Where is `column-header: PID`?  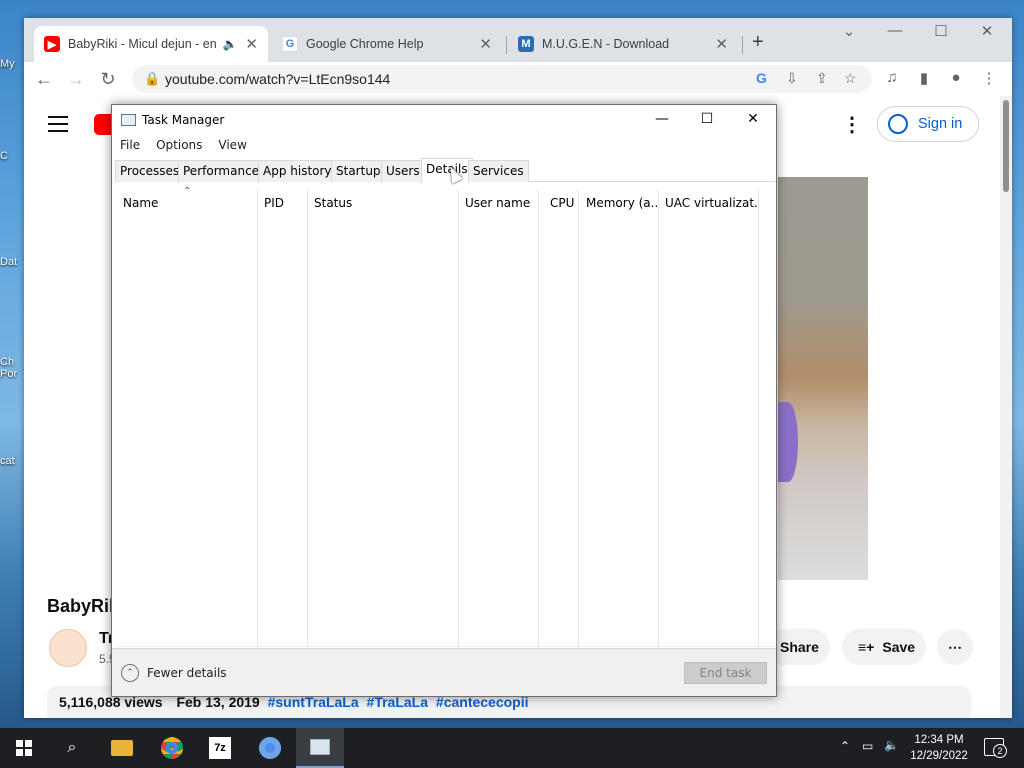
column-header: PID is located at coordinates (274, 203).